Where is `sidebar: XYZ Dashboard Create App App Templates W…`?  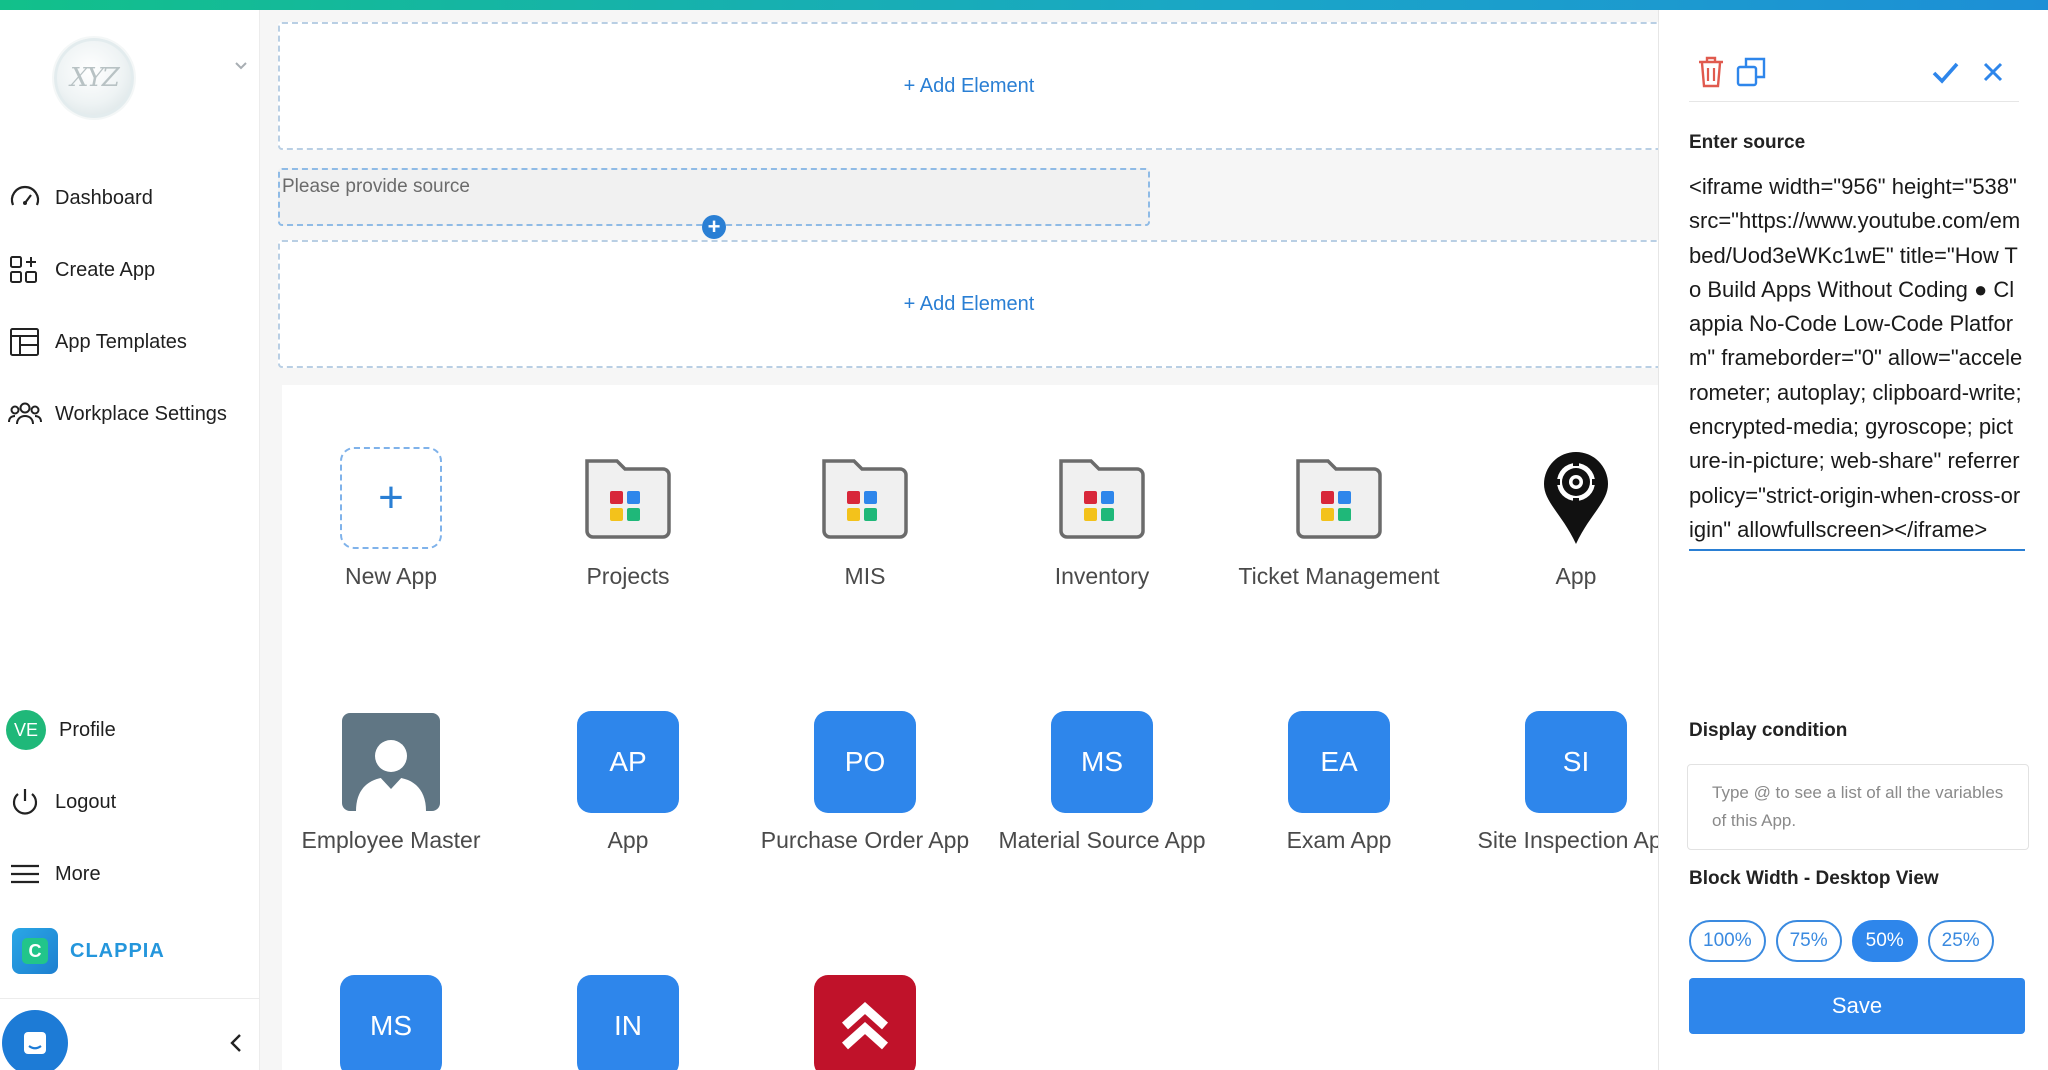 sidebar: XYZ Dashboard Create App App Templates W… is located at coordinates (130, 540).